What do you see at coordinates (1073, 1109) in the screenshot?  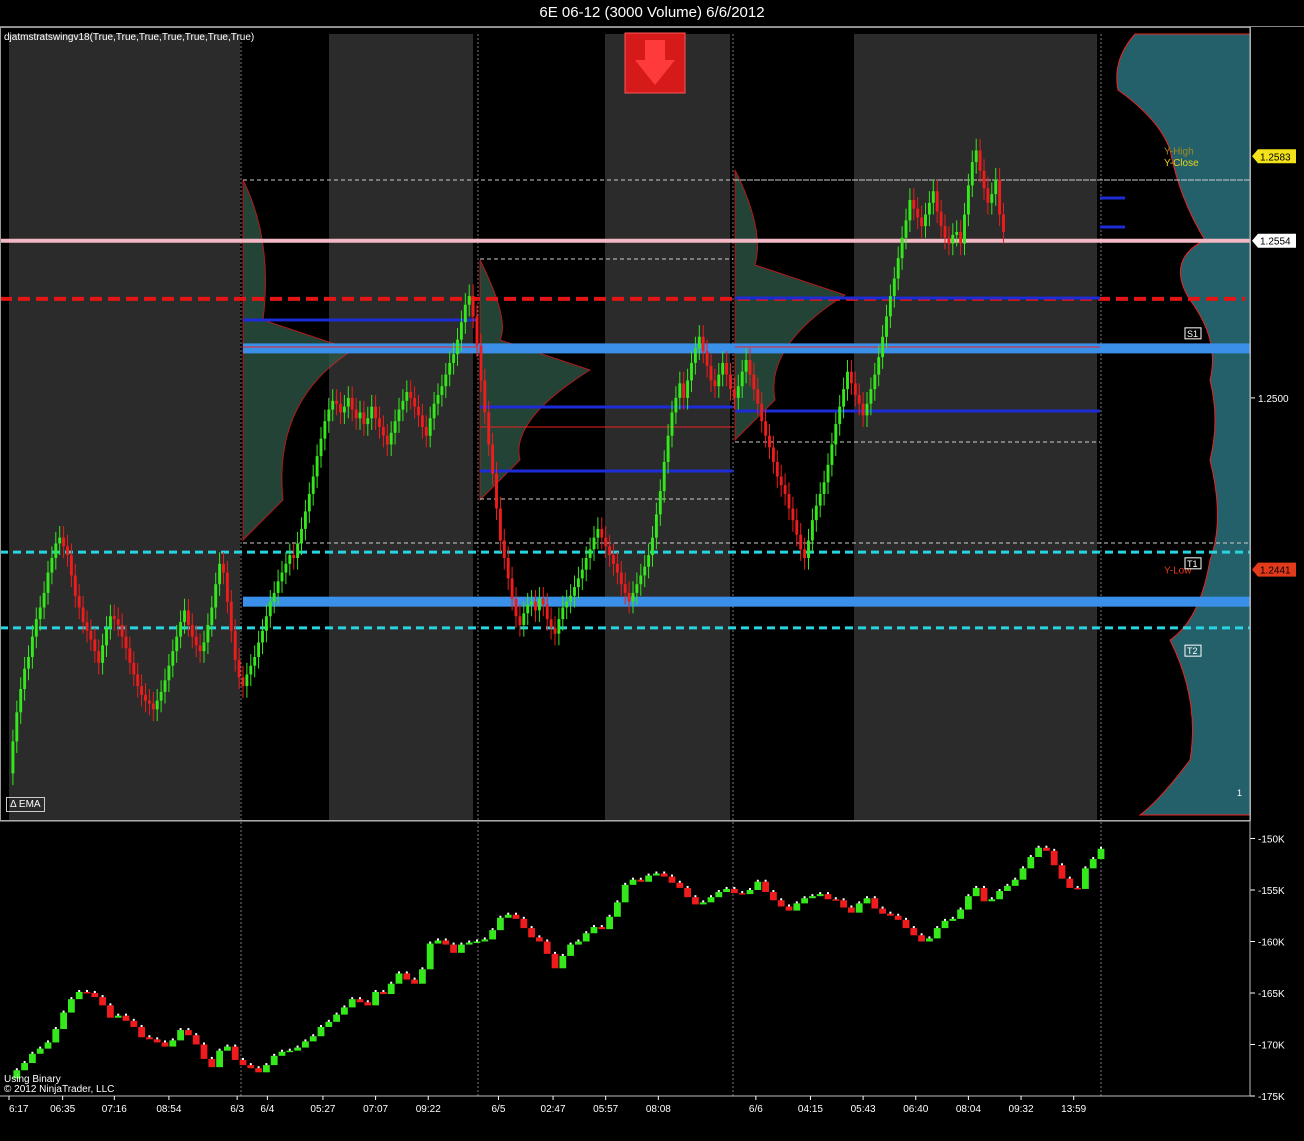 I see `time-axis-label: 13:59` at bounding box center [1073, 1109].